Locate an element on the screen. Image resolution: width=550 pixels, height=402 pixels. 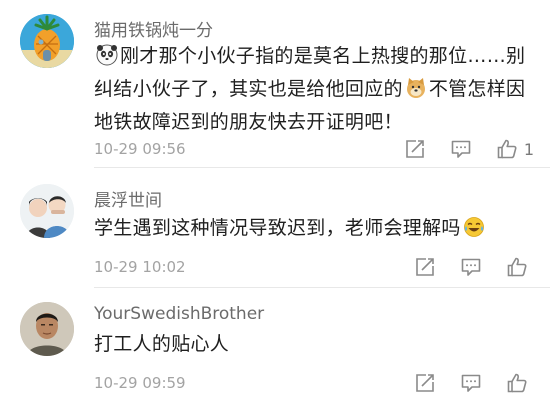
comment-timestamp: 10-29 09:59 is located at coordinates (140, 383).